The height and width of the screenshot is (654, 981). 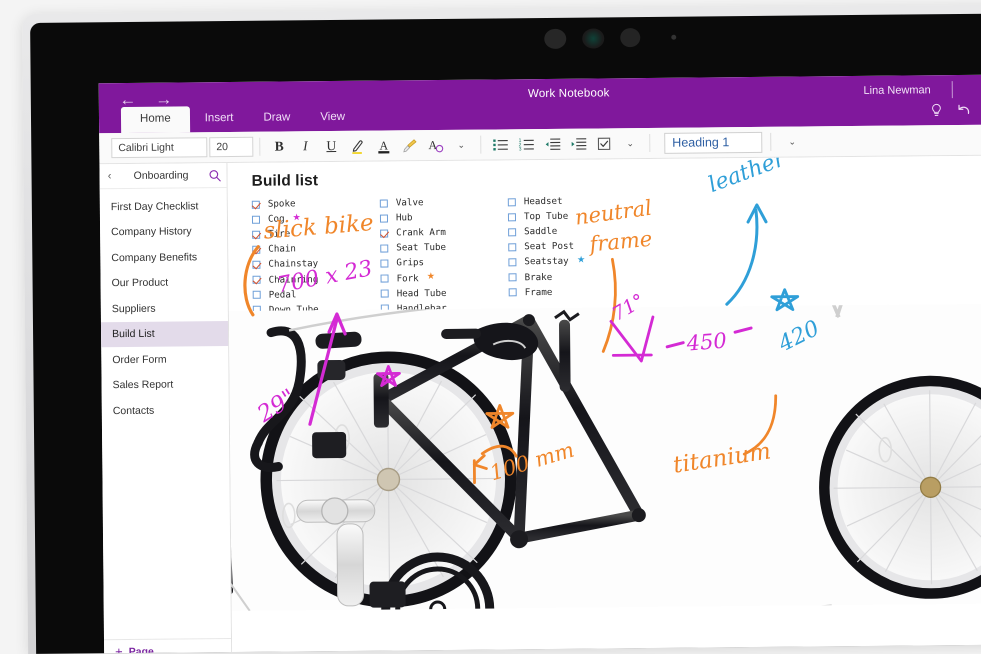 I want to click on add-page-label: Page, so click(x=141, y=649).